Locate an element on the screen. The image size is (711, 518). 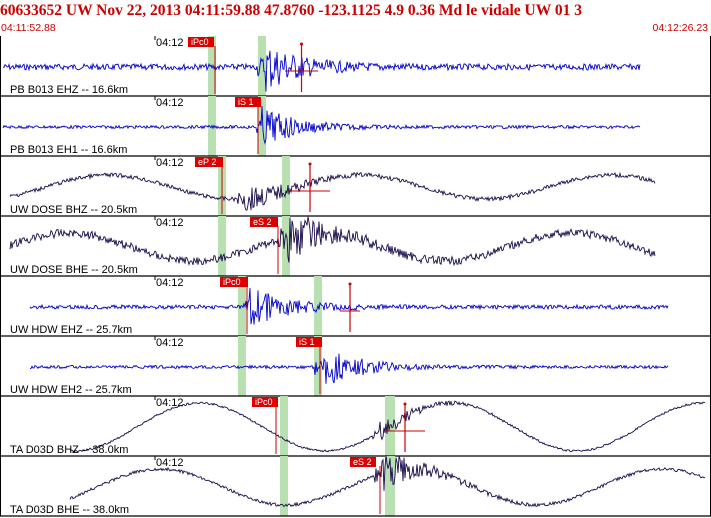
trace-panel: 04:12 iS 1 PB B013 EH1 -- 16.6km is located at coordinates (355, 126).